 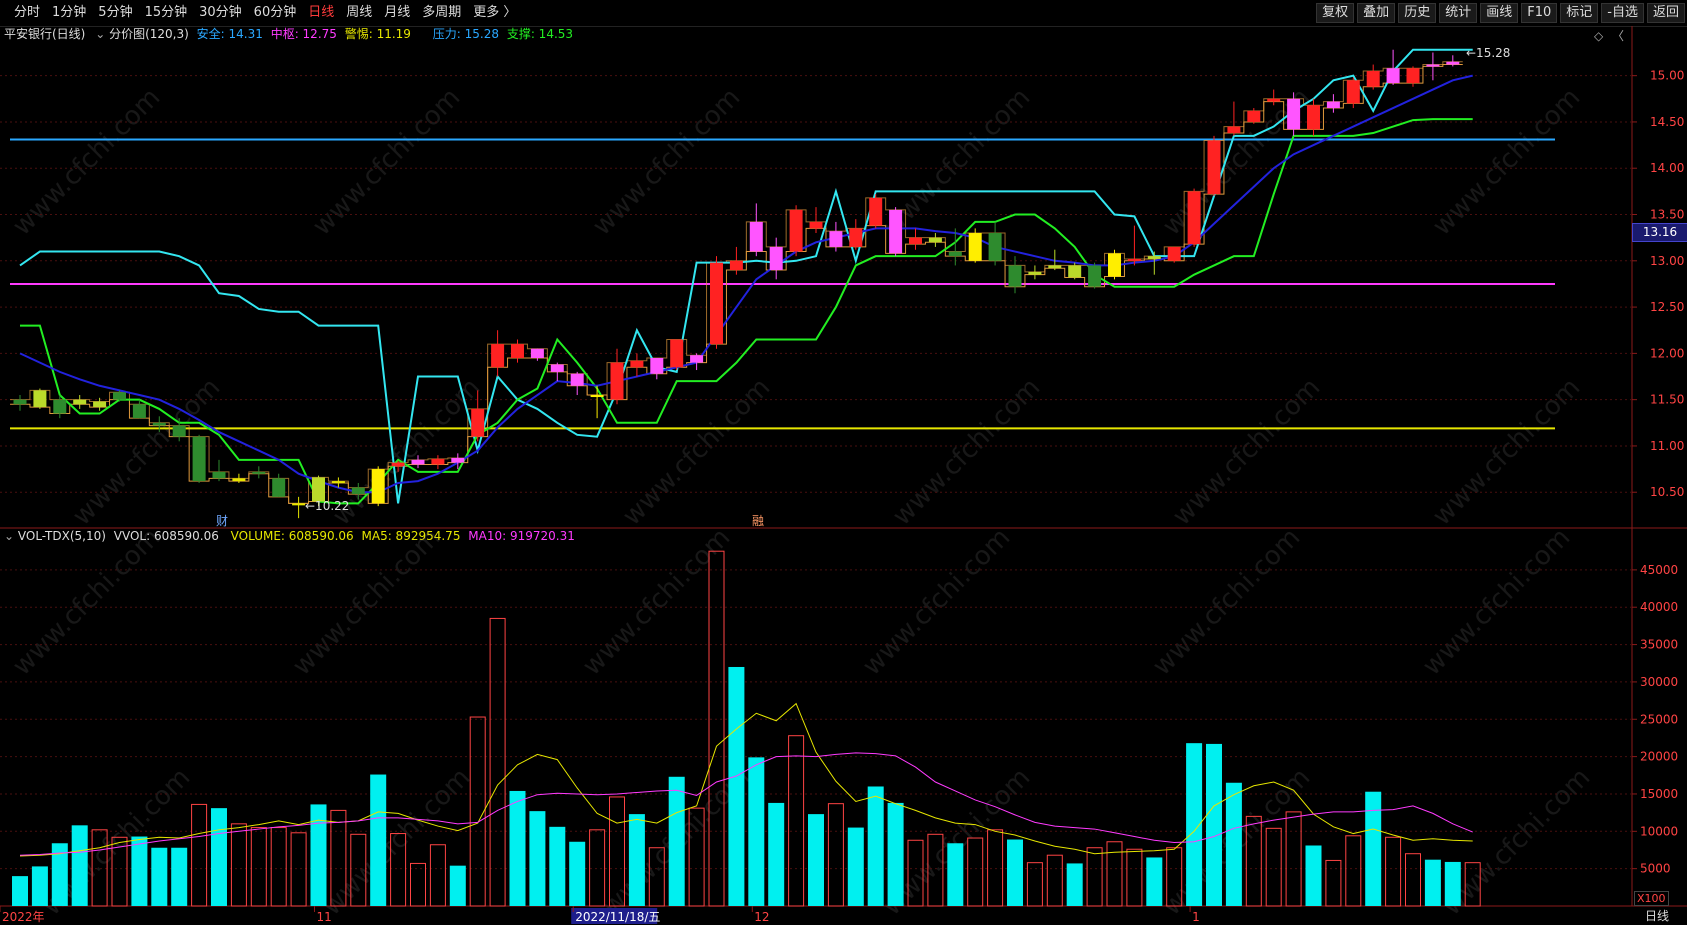 I want to click on cai-marker: 财, so click(x=222, y=520).